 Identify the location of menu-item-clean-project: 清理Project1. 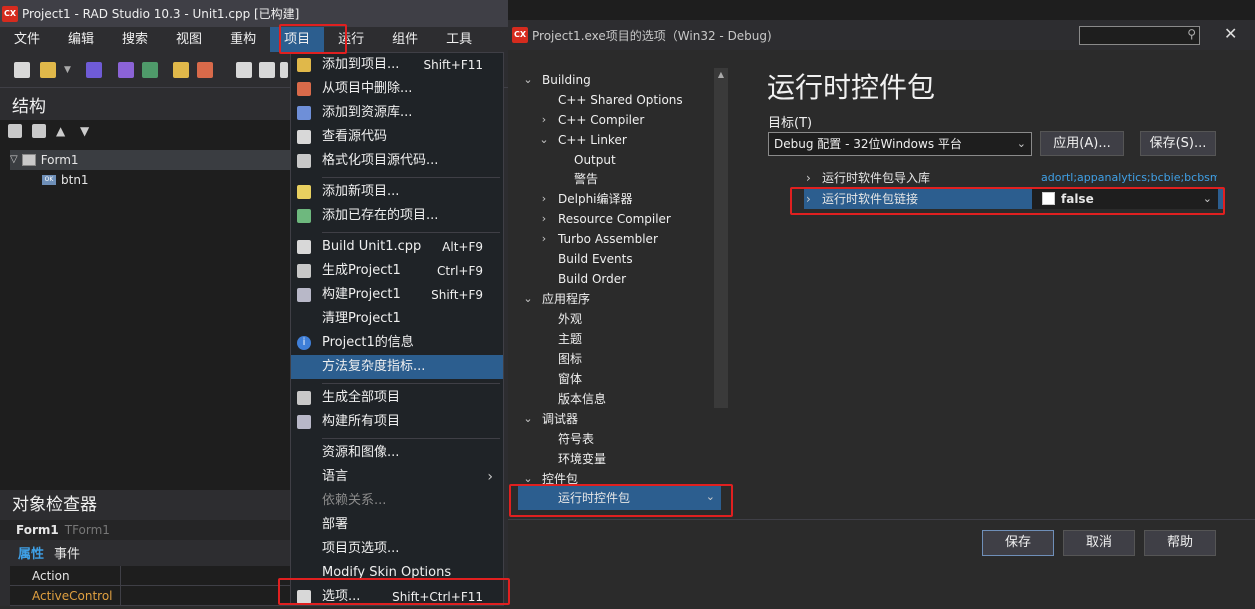
(397, 319).